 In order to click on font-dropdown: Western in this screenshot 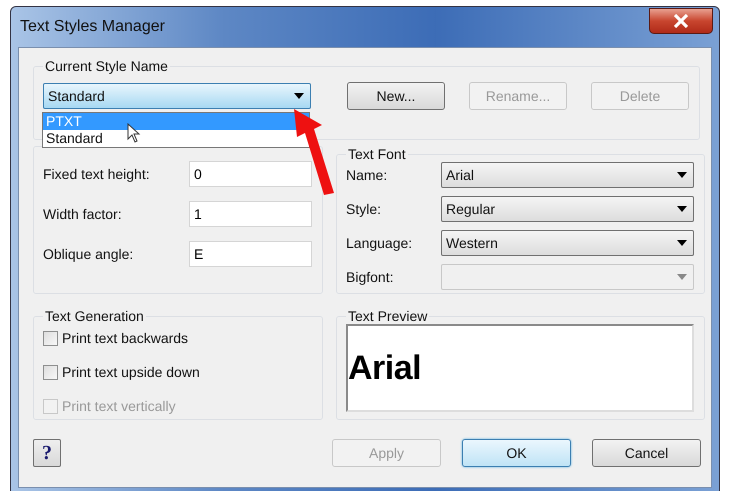, I will do `click(567, 243)`.